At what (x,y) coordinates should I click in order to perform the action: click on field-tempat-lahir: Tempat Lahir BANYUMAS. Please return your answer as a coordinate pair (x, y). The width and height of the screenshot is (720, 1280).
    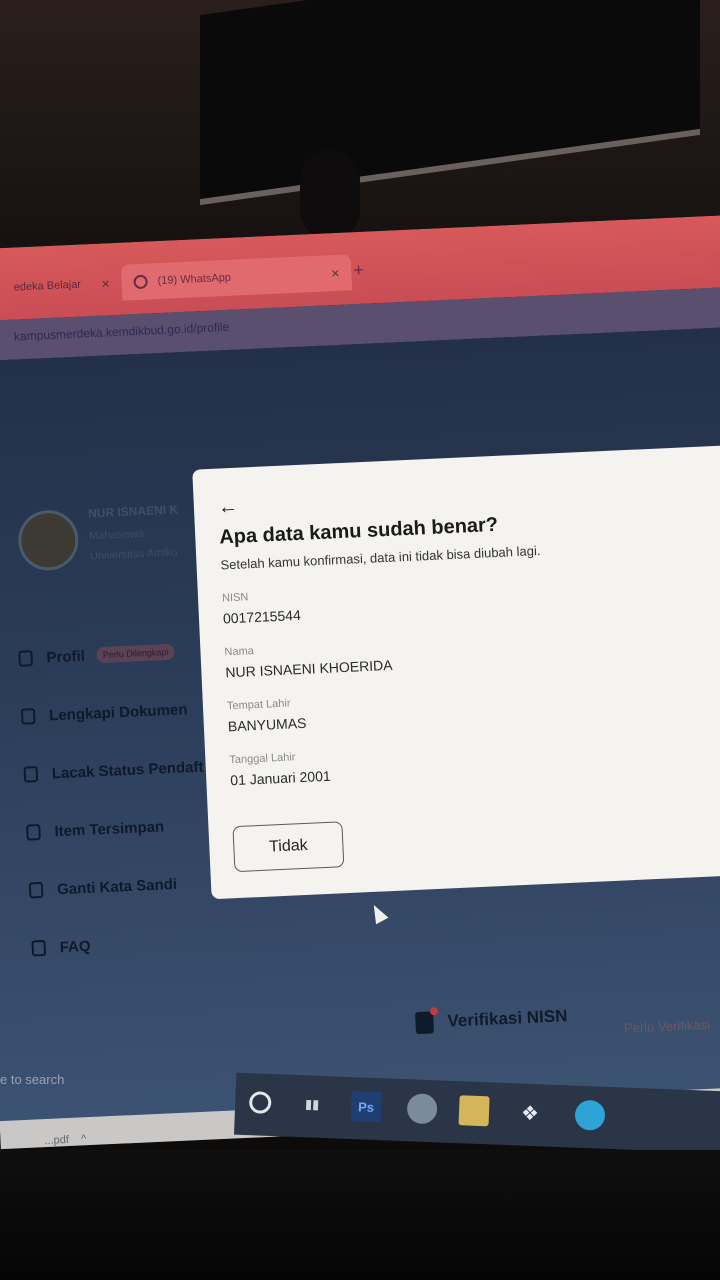
    Looking at the image, I should click on (473, 704).